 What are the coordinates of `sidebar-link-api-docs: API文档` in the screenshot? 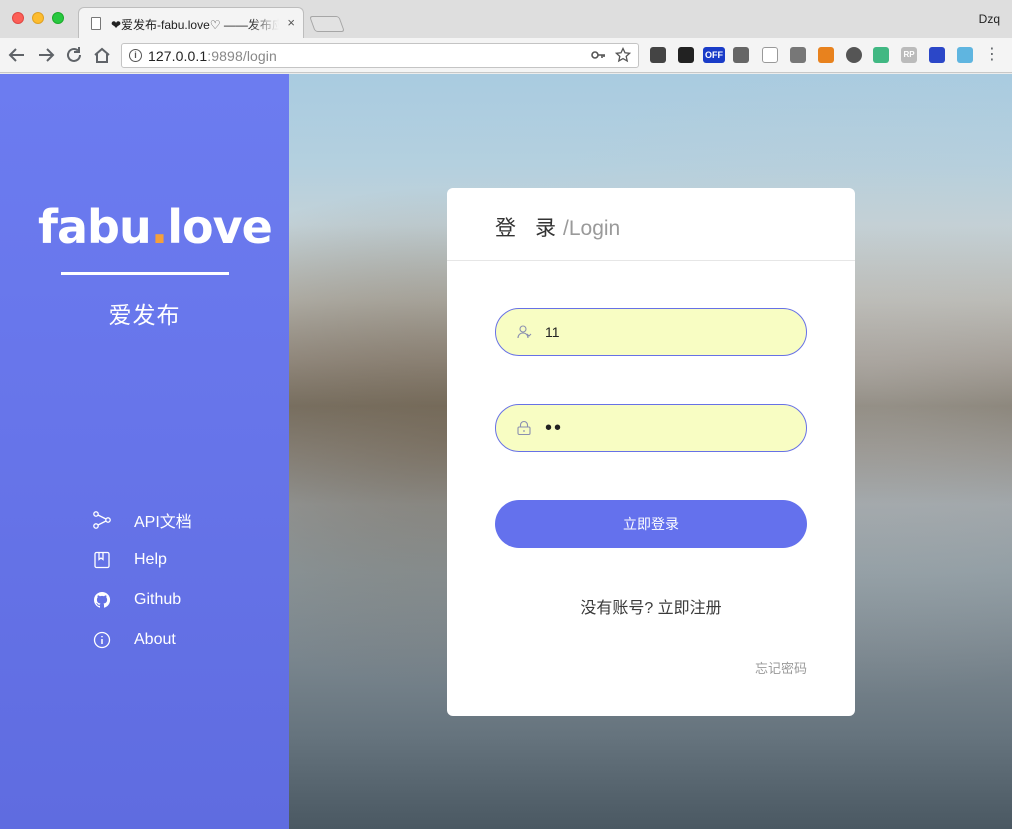 It's located at (142, 520).